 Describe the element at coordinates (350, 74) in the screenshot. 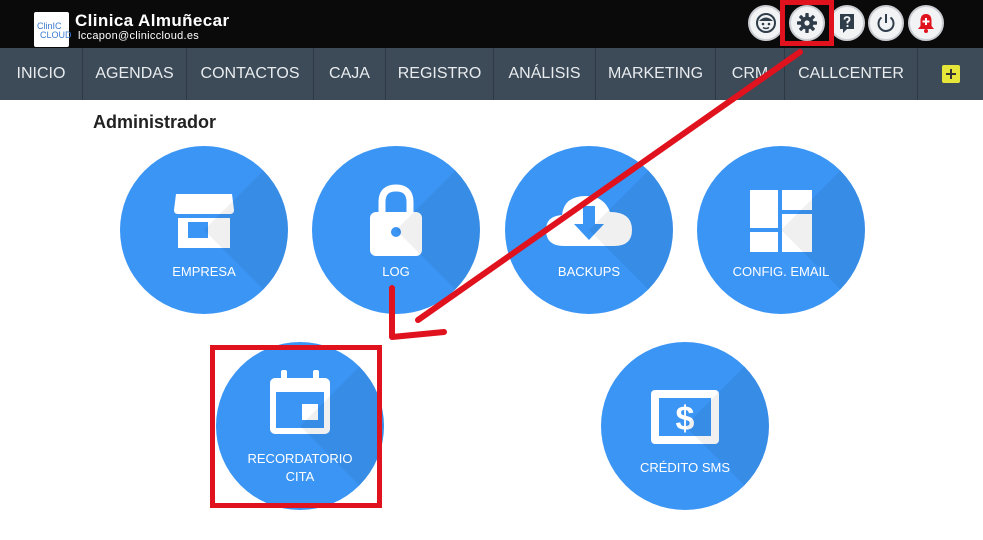

I see `nav-caja: CAJA` at that location.